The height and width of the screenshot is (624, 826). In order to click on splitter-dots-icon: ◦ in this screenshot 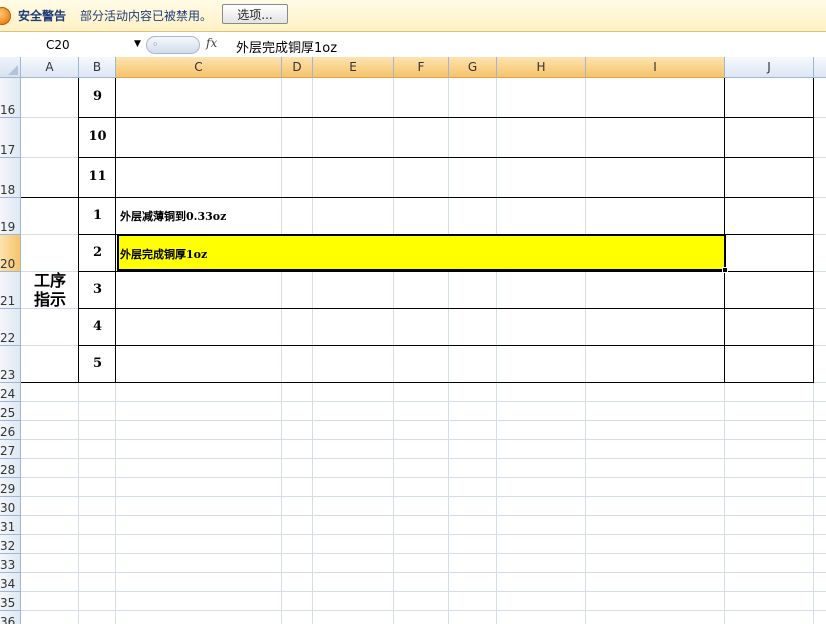, I will do `click(155, 44)`.